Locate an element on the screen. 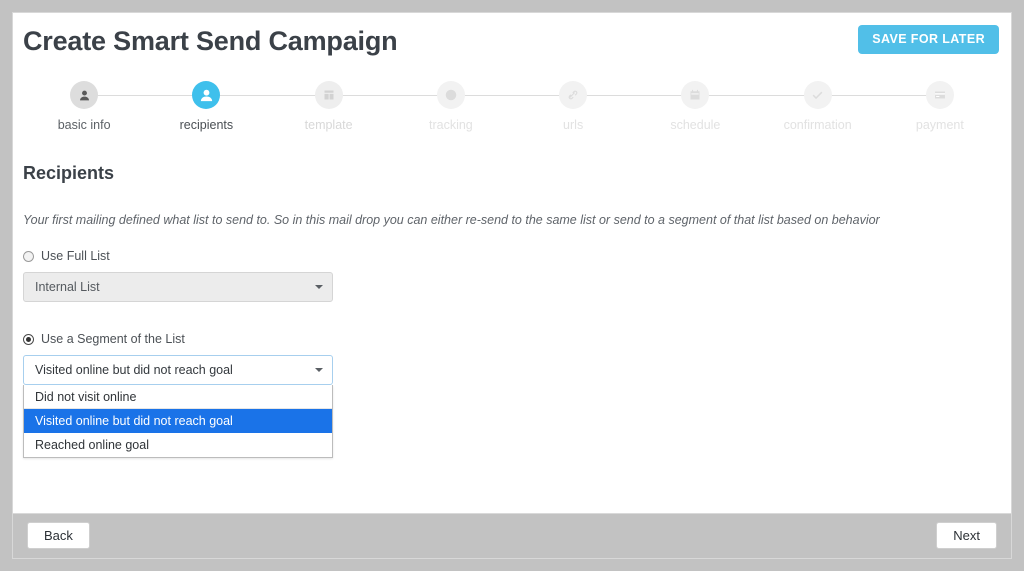 The height and width of the screenshot is (571, 1024). segment-select: Visited online but did not reach goal is located at coordinates (178, 370).